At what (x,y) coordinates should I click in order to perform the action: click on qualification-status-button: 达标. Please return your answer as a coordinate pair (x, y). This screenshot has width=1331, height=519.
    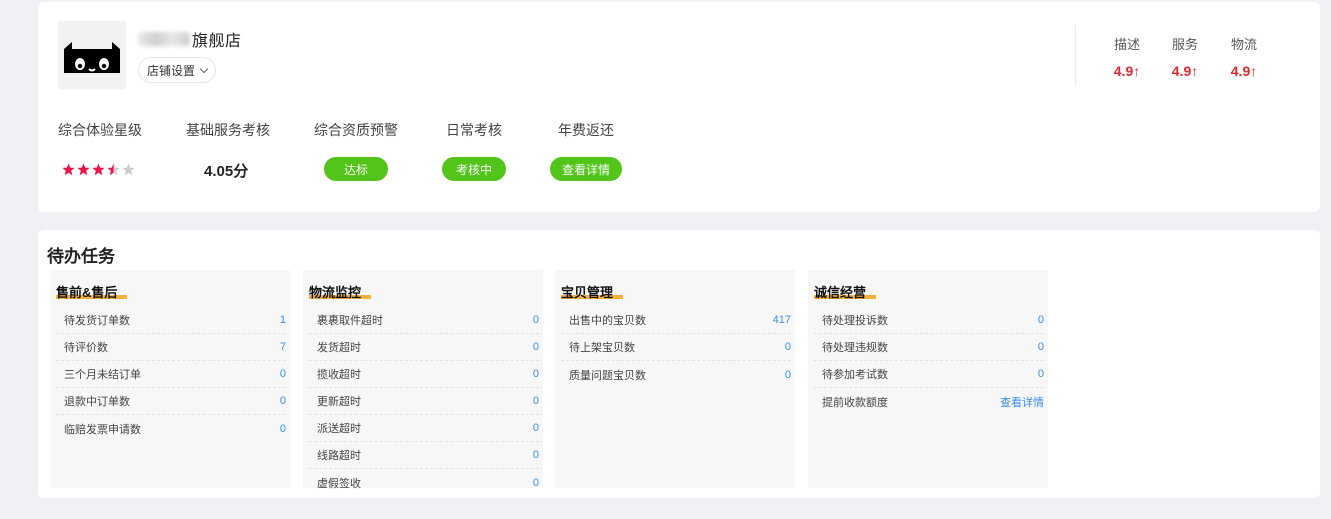
    Looking at the image, I should click on (356, 169).